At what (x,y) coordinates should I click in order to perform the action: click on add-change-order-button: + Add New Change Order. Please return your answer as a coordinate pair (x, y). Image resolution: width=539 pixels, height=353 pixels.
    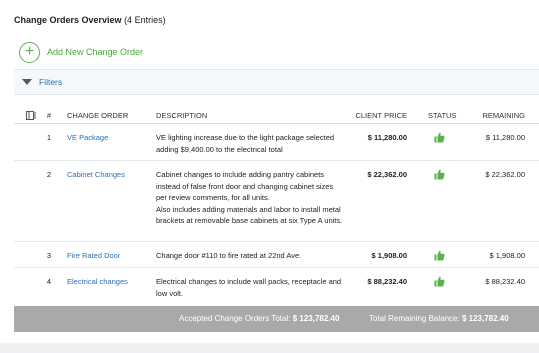
    Looking at the image, I should click on (81, 52).